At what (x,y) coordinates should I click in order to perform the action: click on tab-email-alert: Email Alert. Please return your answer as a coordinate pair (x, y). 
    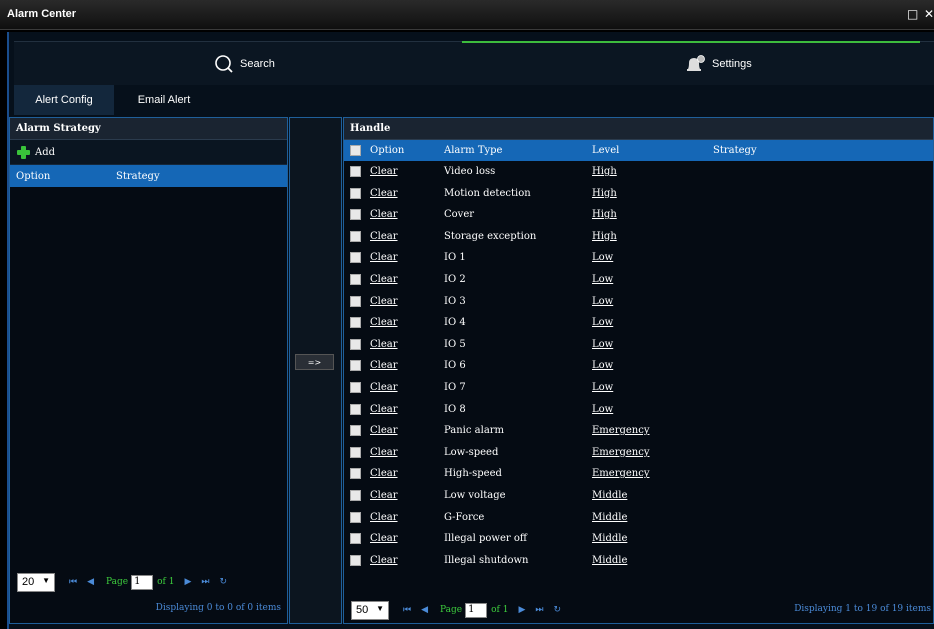
    Looking at the image, I should click on (164, 100).